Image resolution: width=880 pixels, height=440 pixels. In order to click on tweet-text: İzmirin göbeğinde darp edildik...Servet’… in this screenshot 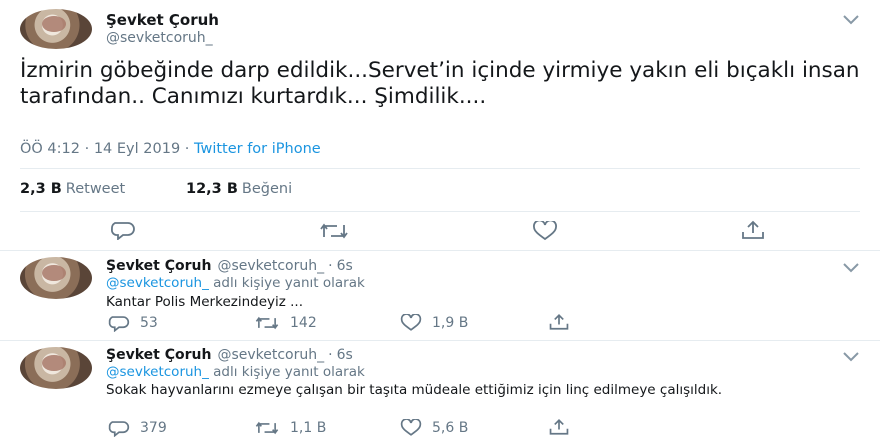, I will do `click(440, 83)`.